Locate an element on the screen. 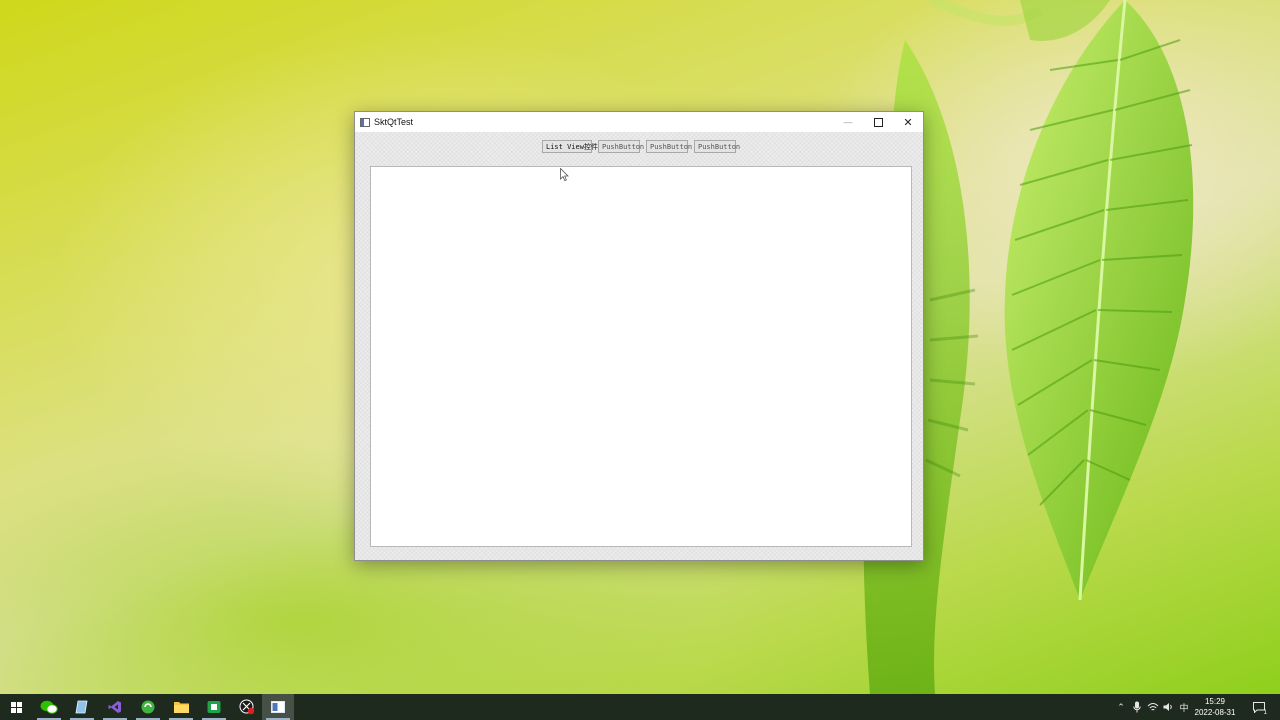  taskbar-sktqttest is located at coordinates (278, 707).